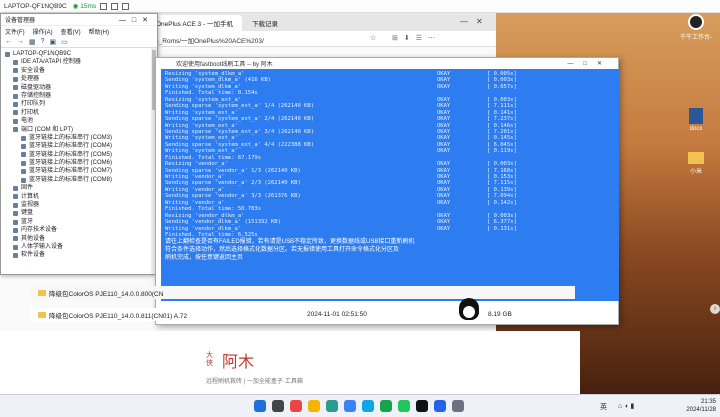  I want to click on task-view-icon, so click(278, 406).